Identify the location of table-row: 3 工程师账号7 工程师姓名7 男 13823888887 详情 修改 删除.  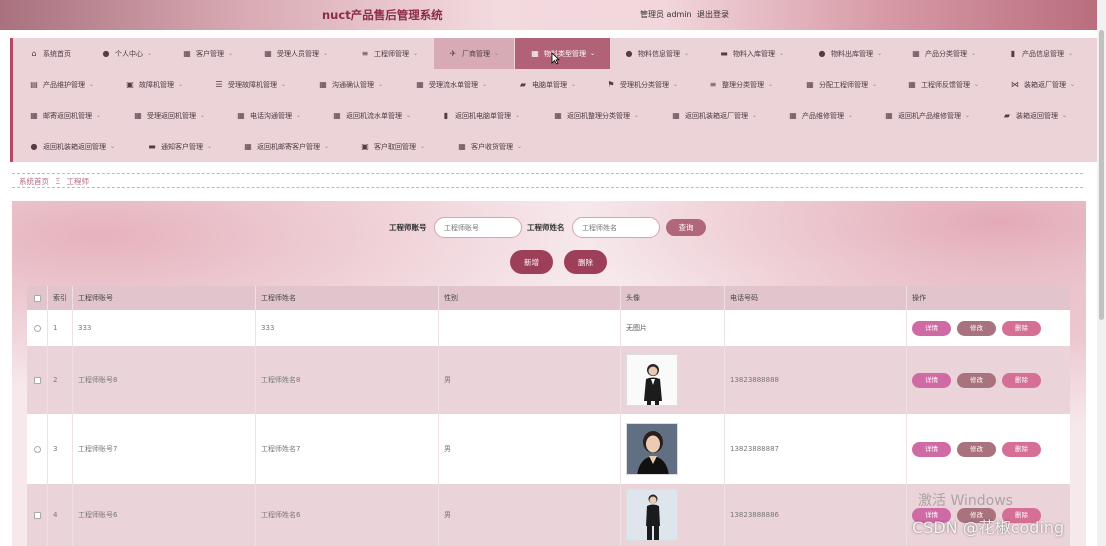
(548, 449).